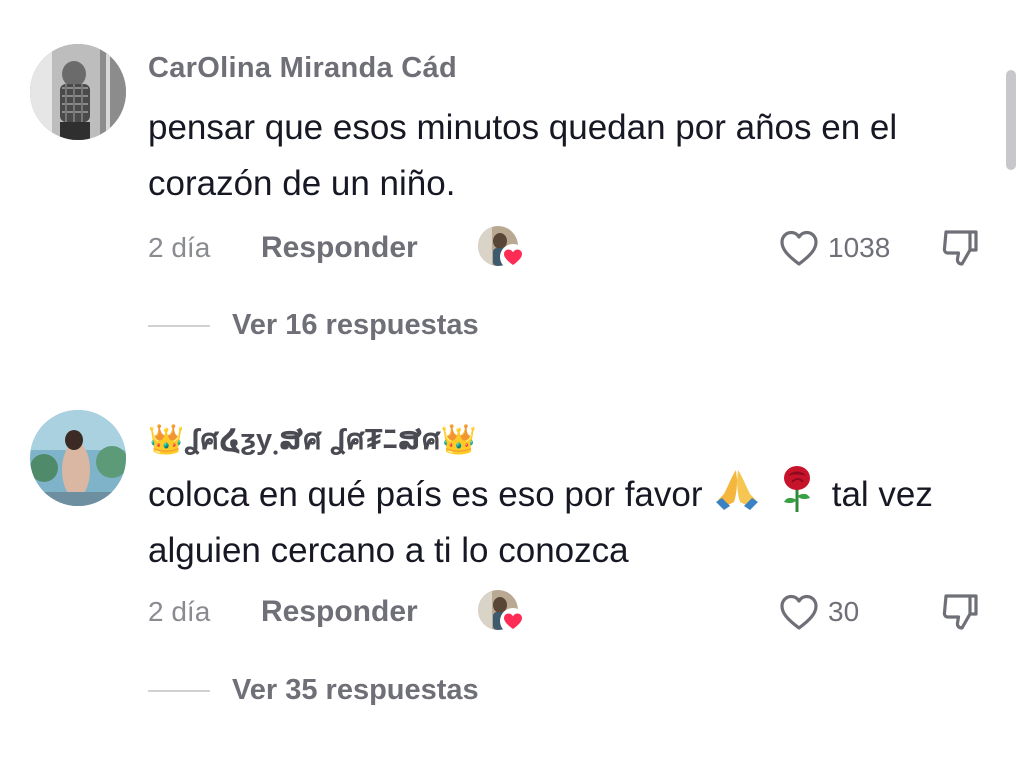 This screenshot has height=764, width=1024. I want to click on comment-username: 👑ʆศ໔ƺy຺ສศ ʆศ₮ﾆສศ👑, so click(312, 439).